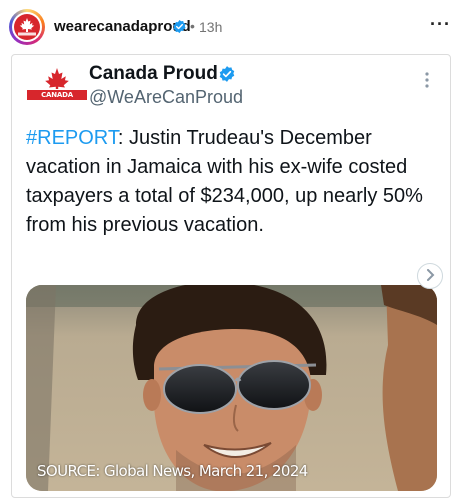 The height and width of the screenshot is (500, 459). What do you see at coordinates (427, 80) in the screenshot?
I see `tweet-more-button` at bounding box center [427, 80].